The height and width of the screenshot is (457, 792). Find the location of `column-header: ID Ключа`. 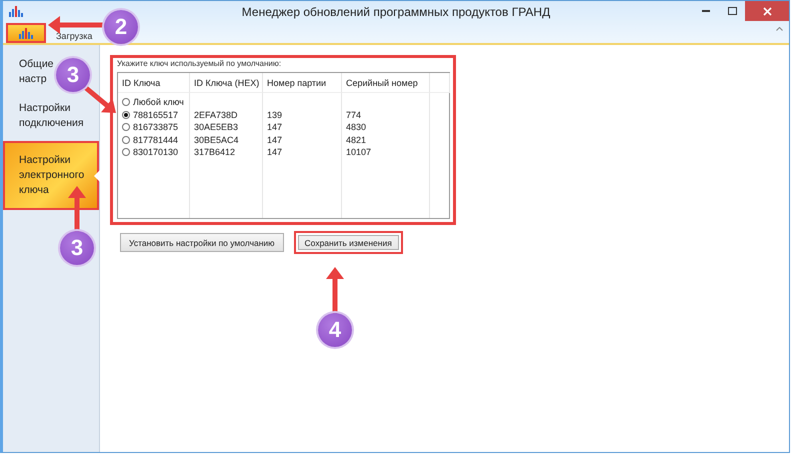

column-header: ID Ключа is located at coordinates (154, 83).